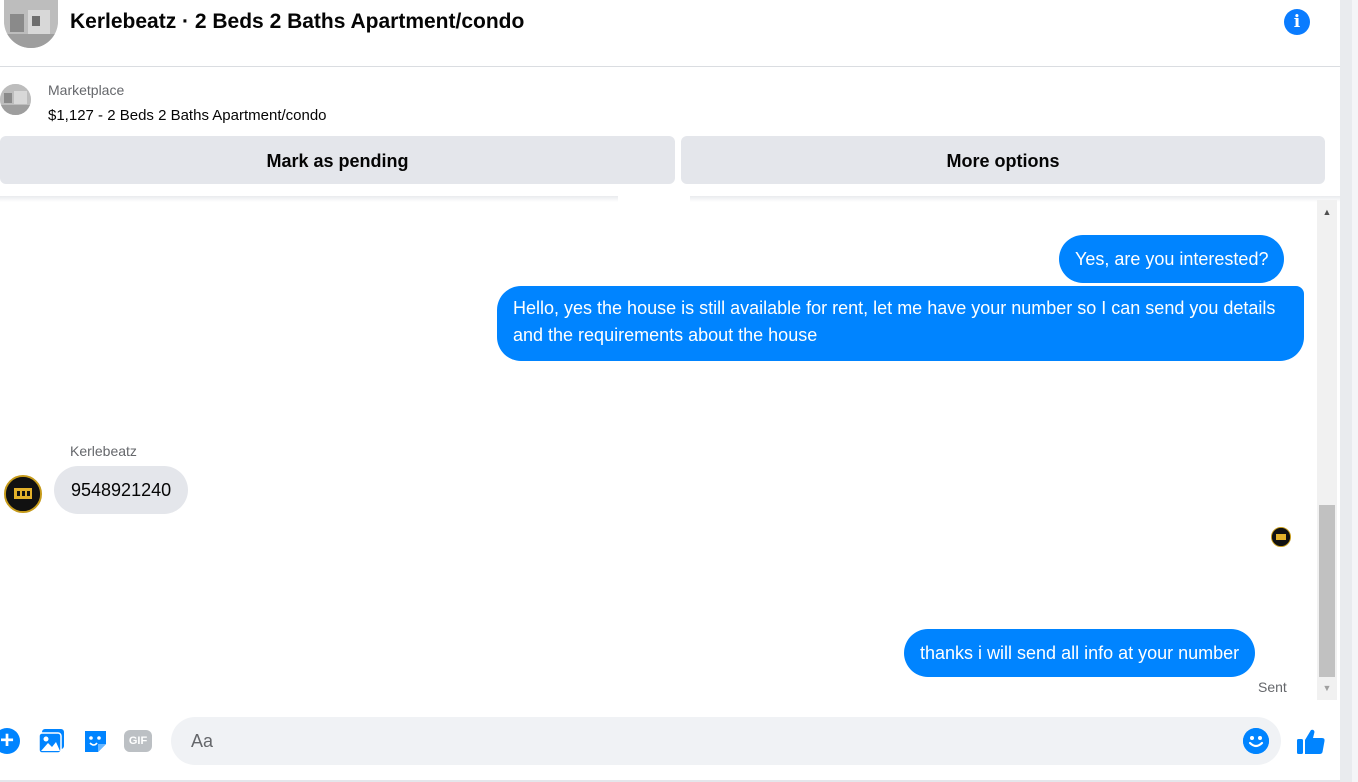 This screenshot has width=1358, height=782. What do you see at coordinates (1327, 212) in the screenshot?
I see `scroll-up-arrow-icon: ▲` at bounding box center [1327, 212].